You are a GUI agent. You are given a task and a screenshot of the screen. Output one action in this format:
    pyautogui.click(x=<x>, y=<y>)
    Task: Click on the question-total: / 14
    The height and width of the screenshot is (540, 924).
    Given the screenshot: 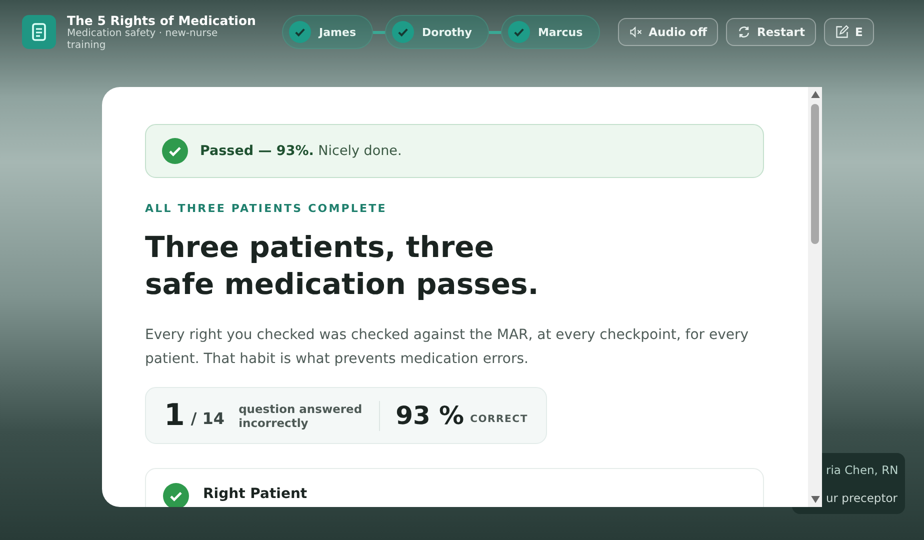 What is the action you would take?
    pyautogui.click(x=207, y=418)
    